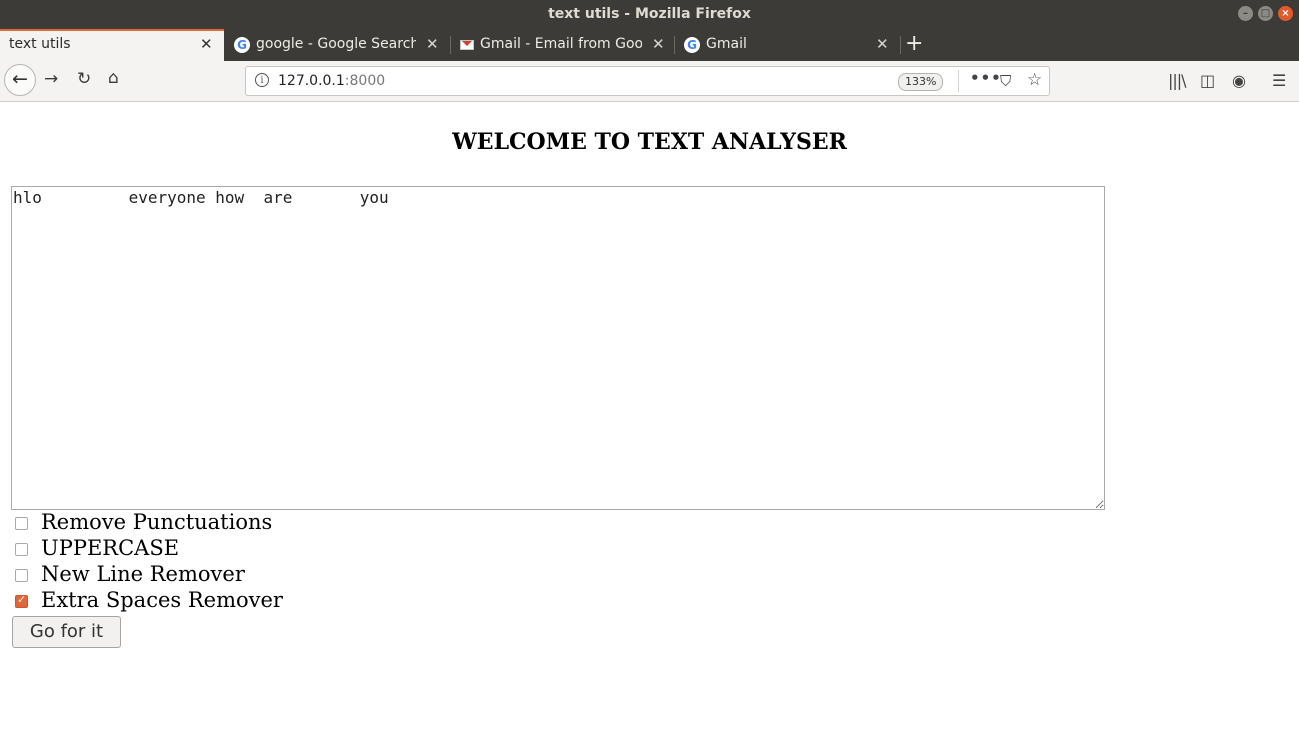 The height and width of the screenshot is (741, 1299). What do you see at coordinates (66, 632) in the screenshot?
I see `go-for-it-button: Go for it` at bounding box center [66, 632].